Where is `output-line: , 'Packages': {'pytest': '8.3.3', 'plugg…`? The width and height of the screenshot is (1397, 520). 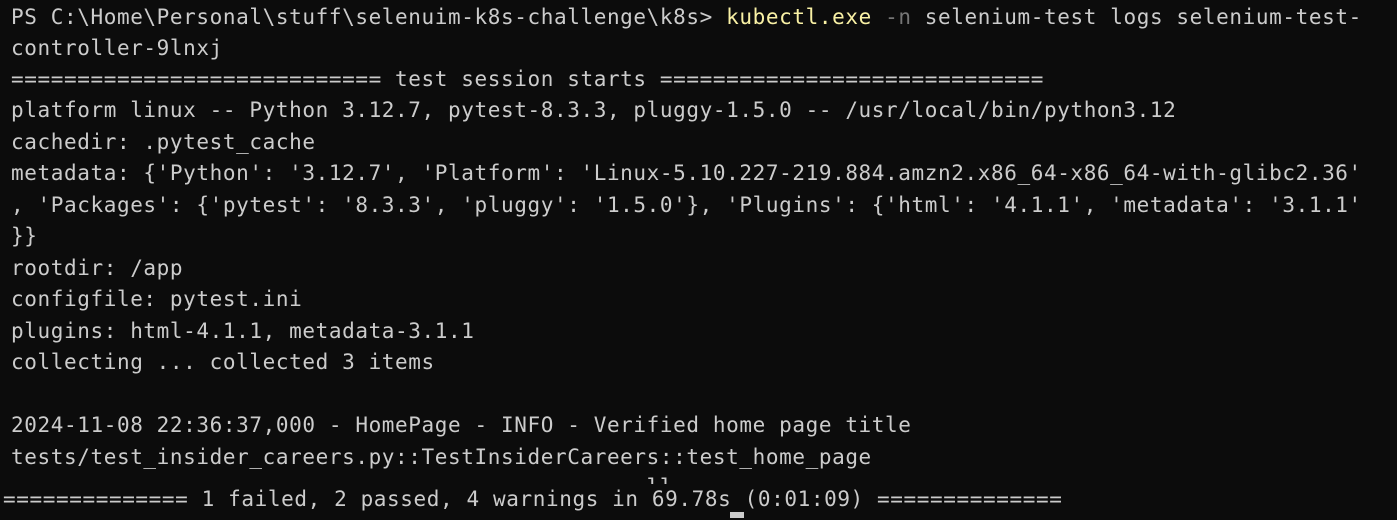
output-line: , 'Packages': {'pytest': '8.3.3', 'plugg… is located at coordinates (686, 205).